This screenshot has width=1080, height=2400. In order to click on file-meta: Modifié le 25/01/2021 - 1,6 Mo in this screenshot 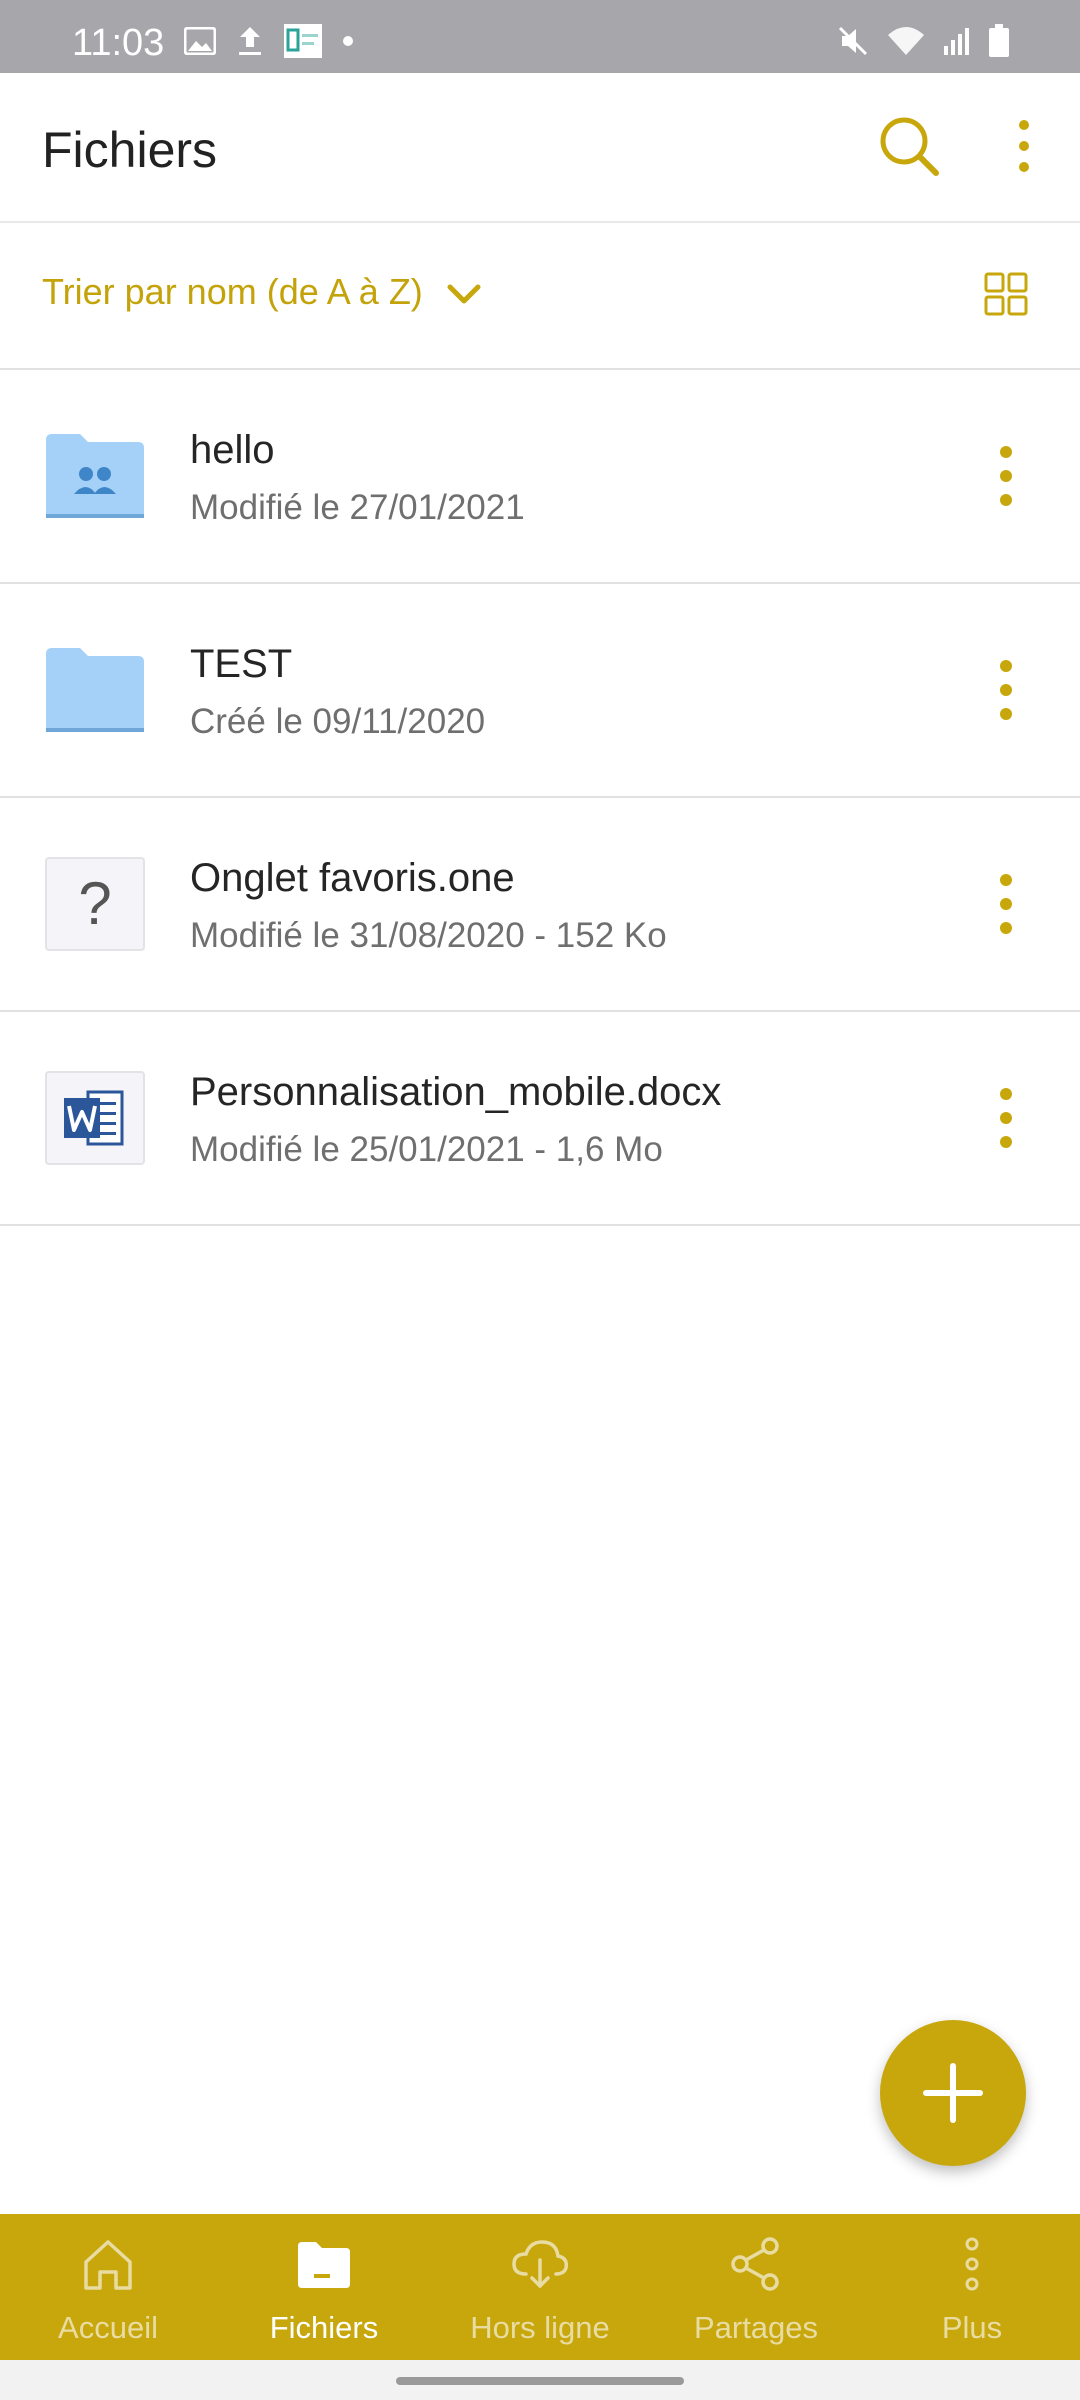, I will do `click(426, 1149)`.